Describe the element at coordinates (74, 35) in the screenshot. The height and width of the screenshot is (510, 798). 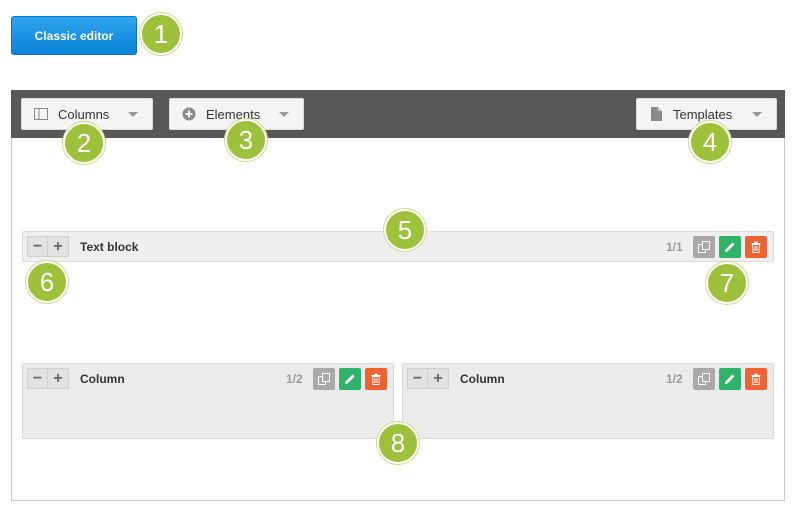
I see `classic-editor-button: Classic editor` at that location.